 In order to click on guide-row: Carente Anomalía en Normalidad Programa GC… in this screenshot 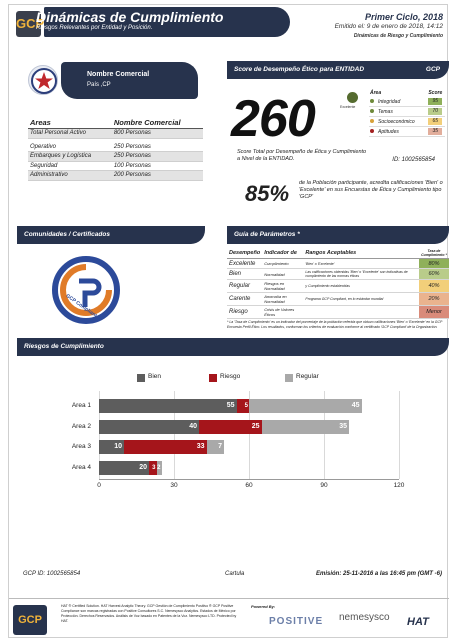, I will do `click(338, 299)`.